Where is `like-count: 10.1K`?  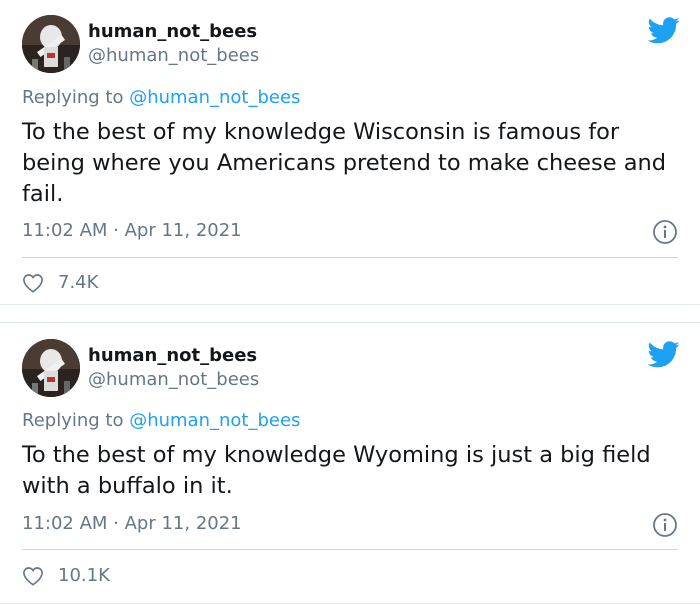
like-count: 10.1K is located at coordinates (84, 575).